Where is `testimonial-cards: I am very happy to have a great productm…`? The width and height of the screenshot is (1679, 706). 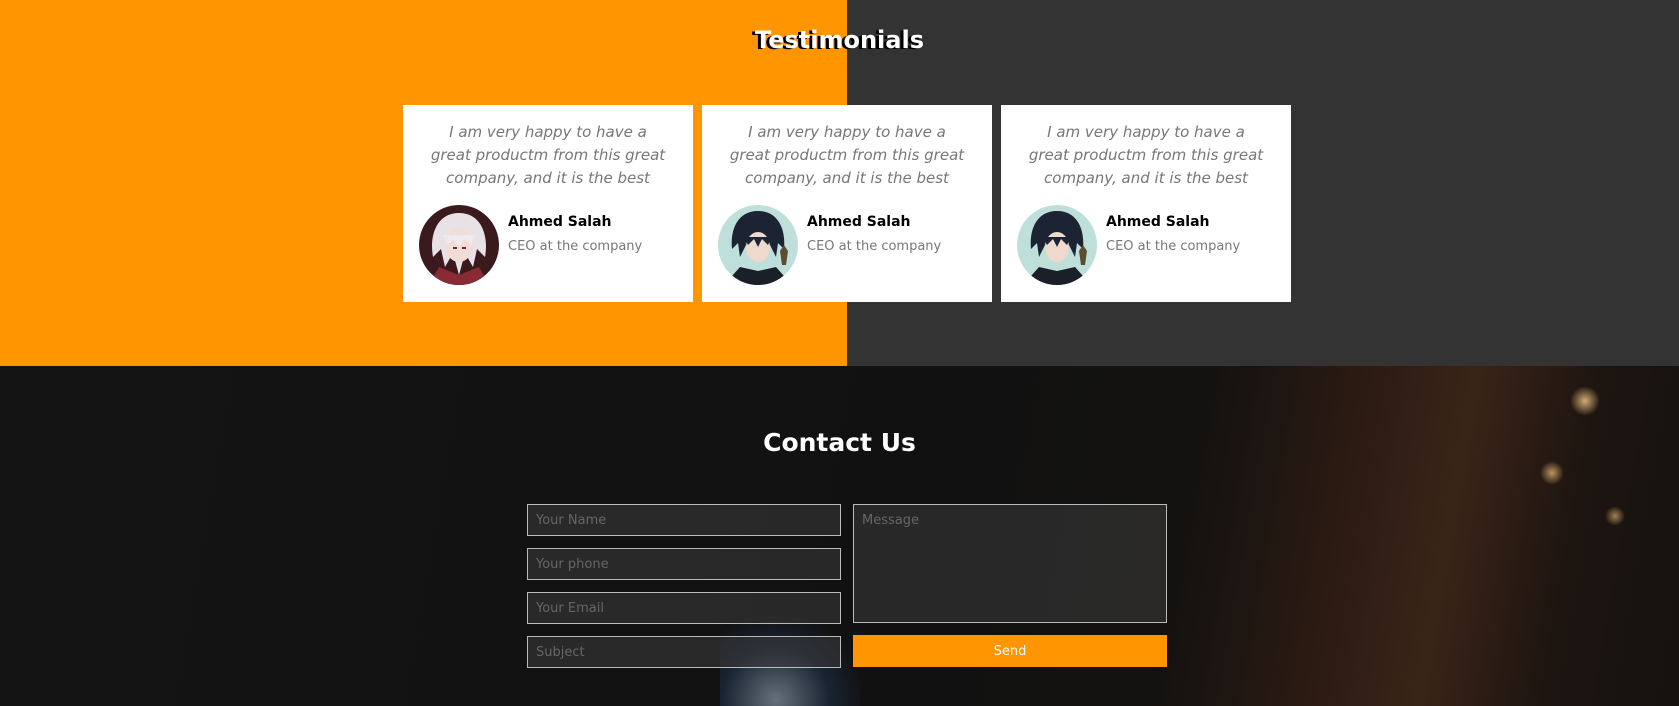
testimonial-cards: I am very happy to have a great productm… is located at coordinates (847, 203).